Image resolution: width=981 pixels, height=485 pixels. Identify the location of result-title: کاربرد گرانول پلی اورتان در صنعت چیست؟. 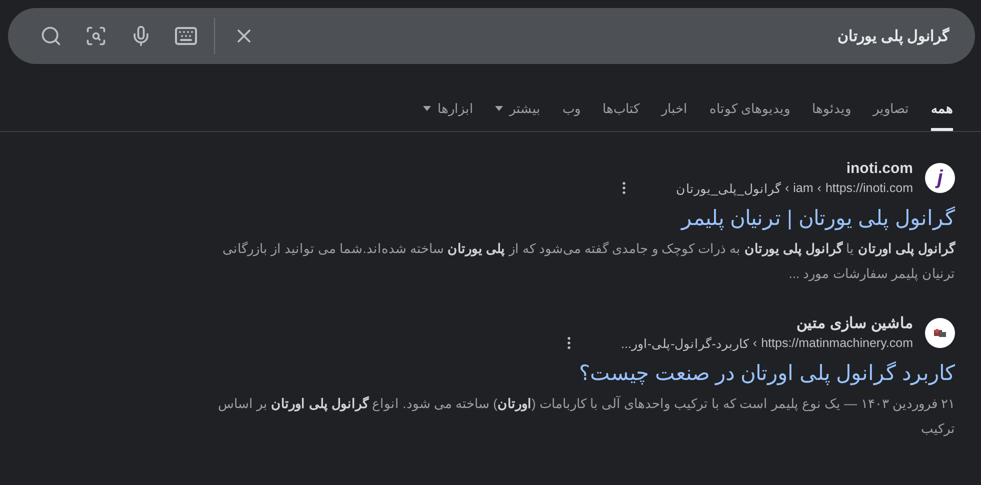
(577, 374).